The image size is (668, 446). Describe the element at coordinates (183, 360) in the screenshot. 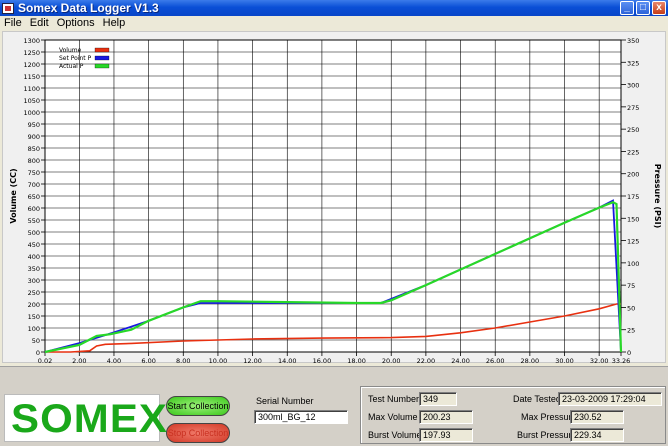

I see `x-tick-label: 8.00` at that location.